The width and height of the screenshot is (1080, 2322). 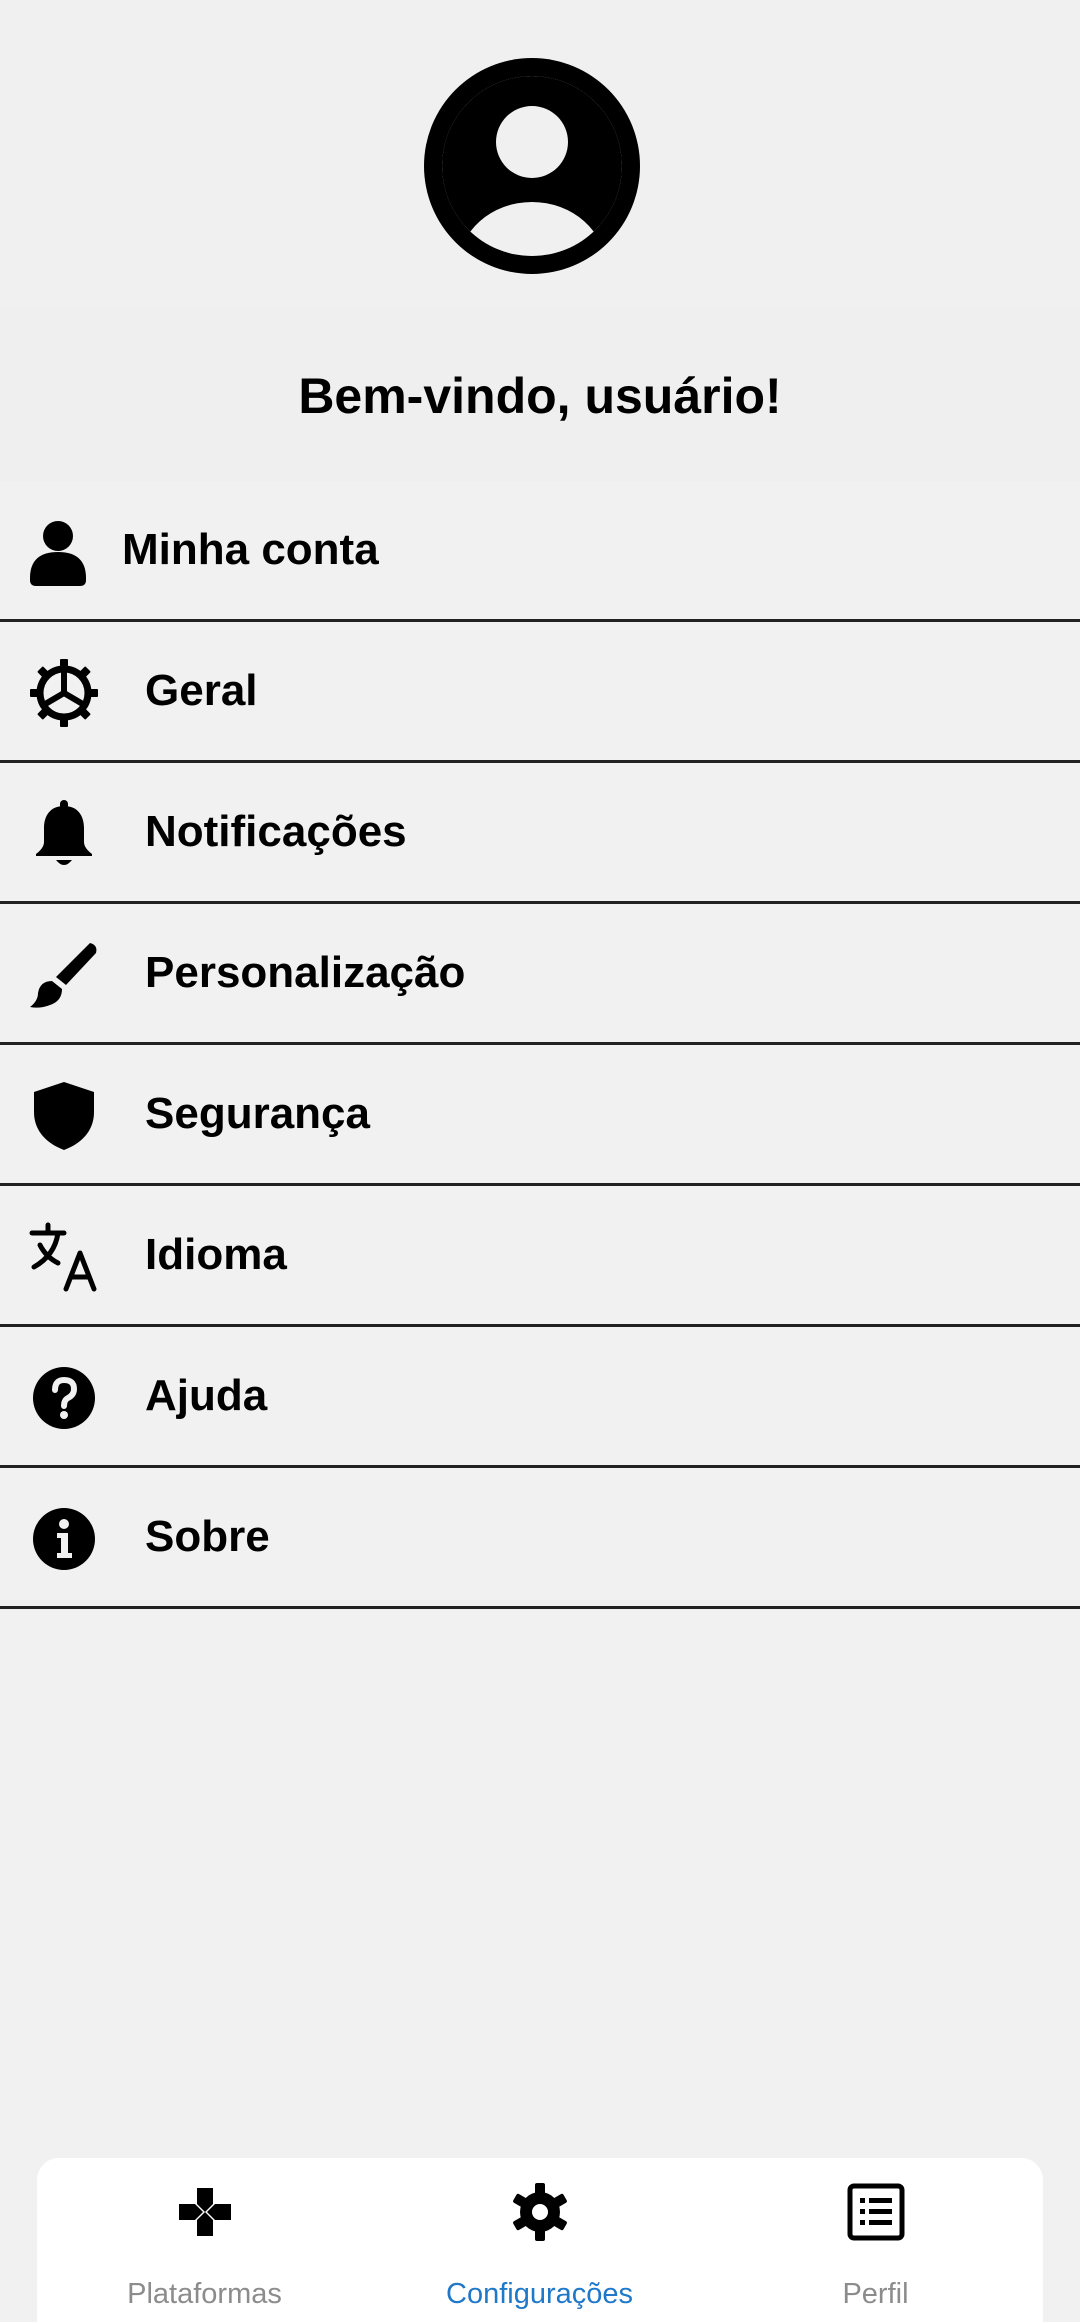 I want to click on nav-tab-perfil: Perfil, so click(x=875, y=2240).